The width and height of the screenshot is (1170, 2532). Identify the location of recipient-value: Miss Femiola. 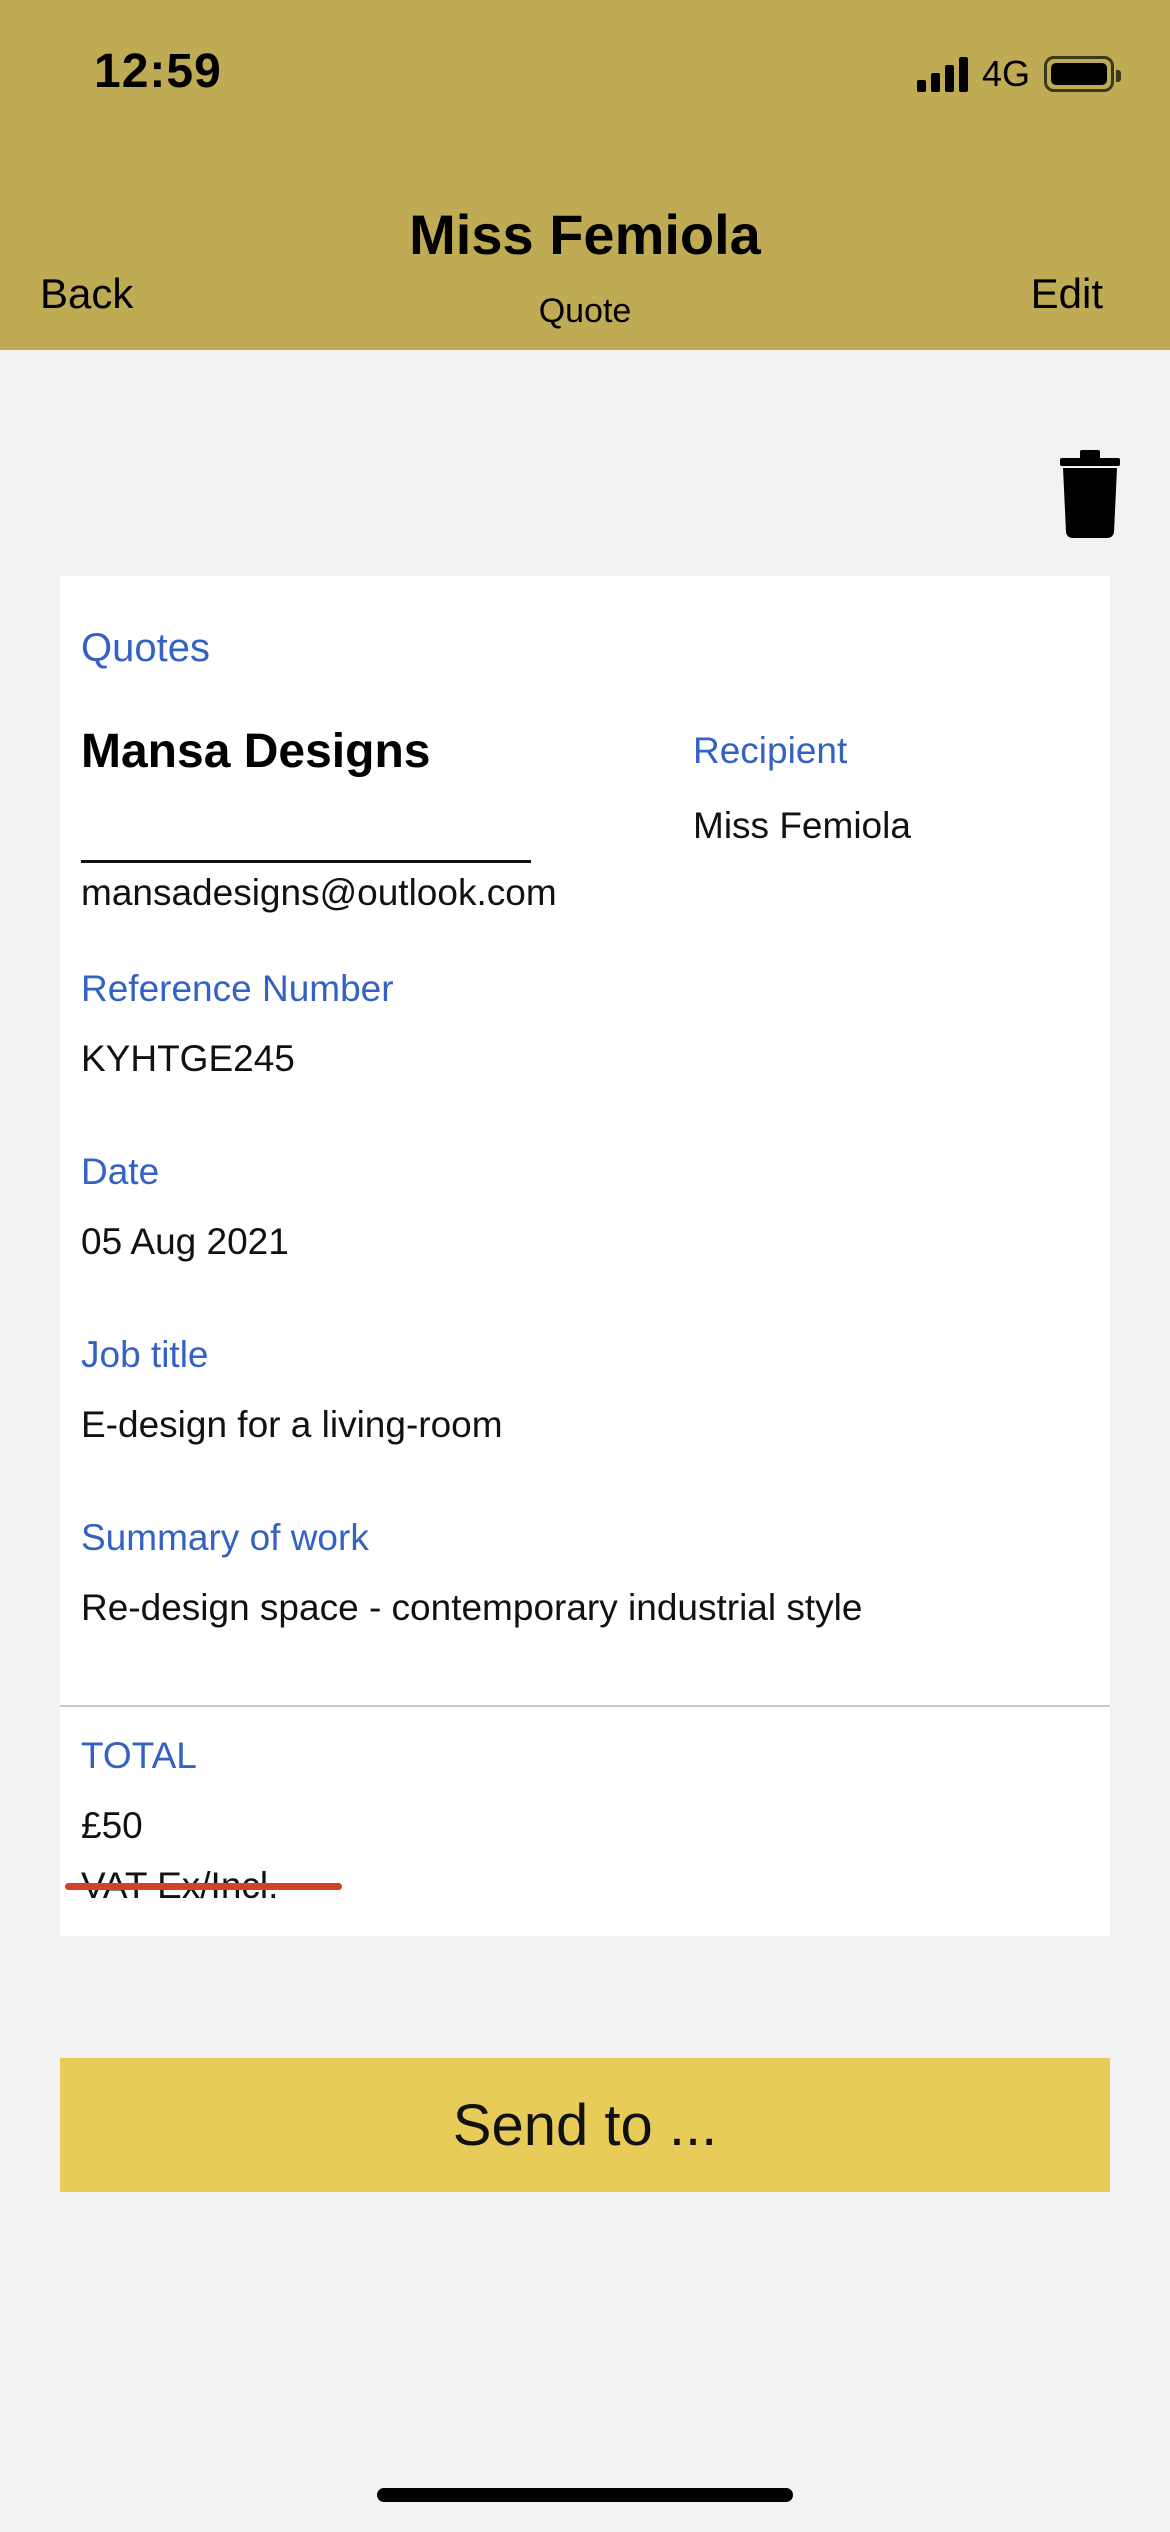
(802, 825).